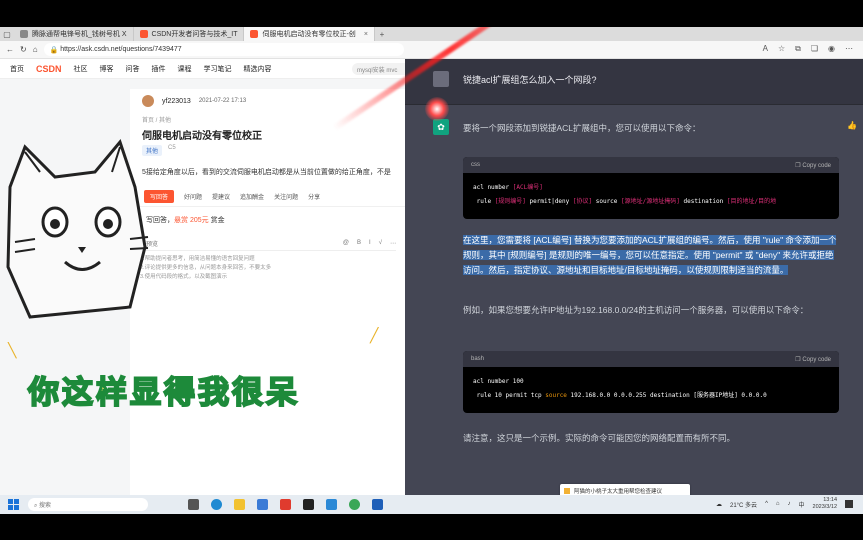 This screenshot has width=863, height=540. What do you see at coordinates (271, 244) in the screenshot?
I see `answer-editor-toolbar: 预览 @ B I √ ⋯` at bounding box center [271, 244].